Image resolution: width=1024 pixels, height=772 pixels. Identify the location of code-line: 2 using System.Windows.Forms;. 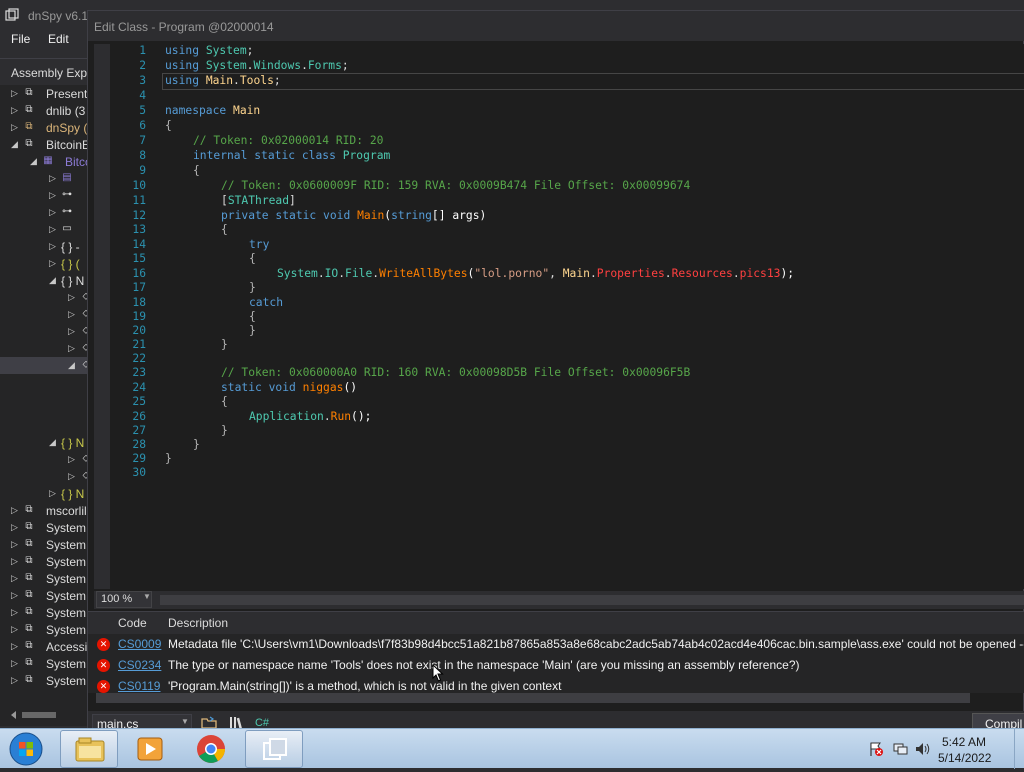
(567, 66).